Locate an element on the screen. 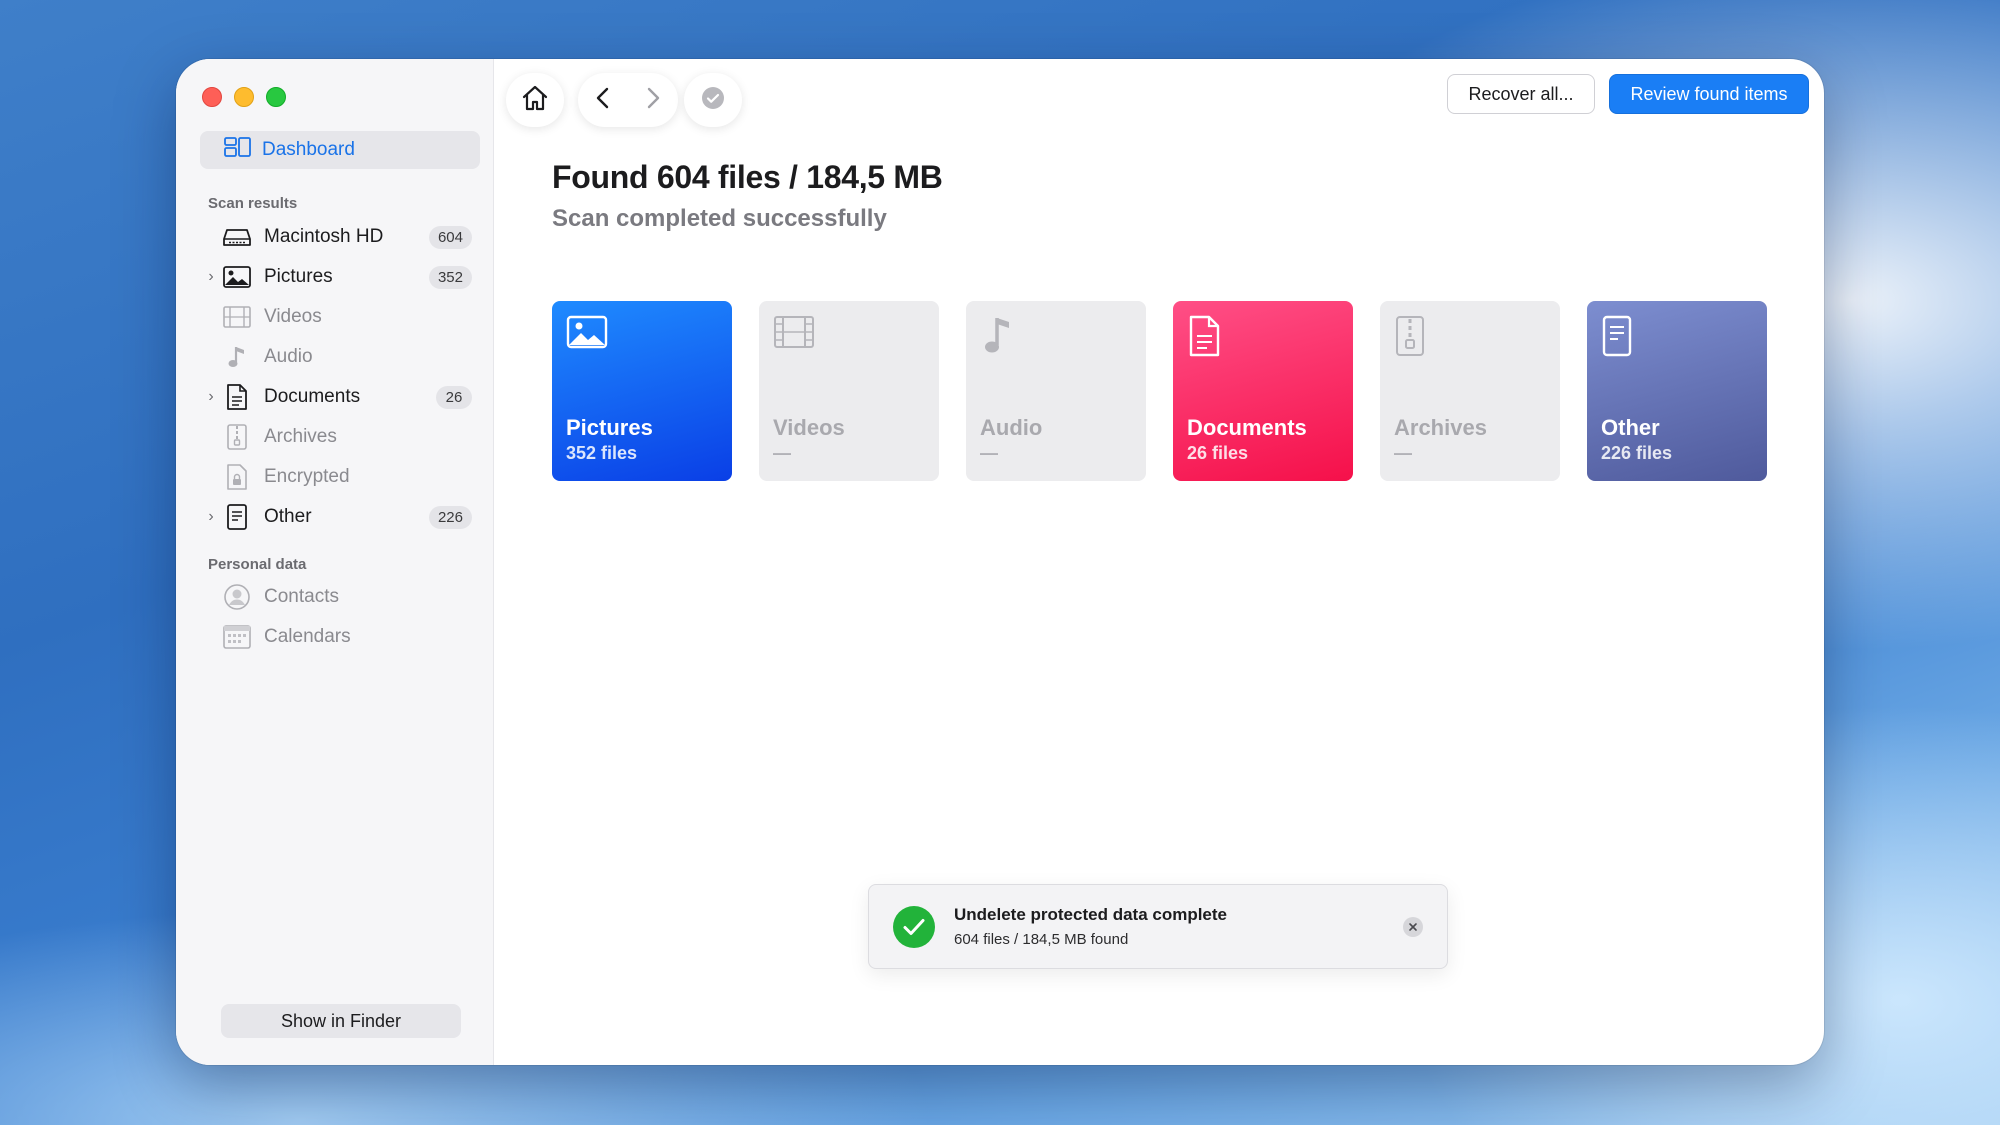 The width and height of the screenshot is (2000, 1125). card-name: Pictures is located at coordinates (609, 427).